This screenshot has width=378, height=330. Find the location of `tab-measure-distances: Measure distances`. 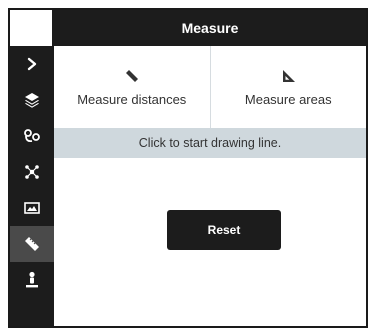

tab-measure-distances: Measure distances is located at coordinates (132, 87).